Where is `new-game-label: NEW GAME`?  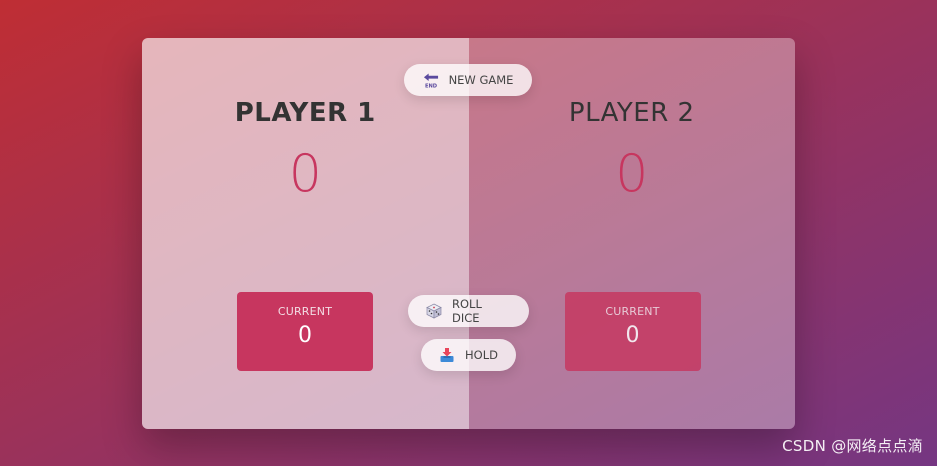 new-game-label: NEW GAME is located at coordinates (481, 80).